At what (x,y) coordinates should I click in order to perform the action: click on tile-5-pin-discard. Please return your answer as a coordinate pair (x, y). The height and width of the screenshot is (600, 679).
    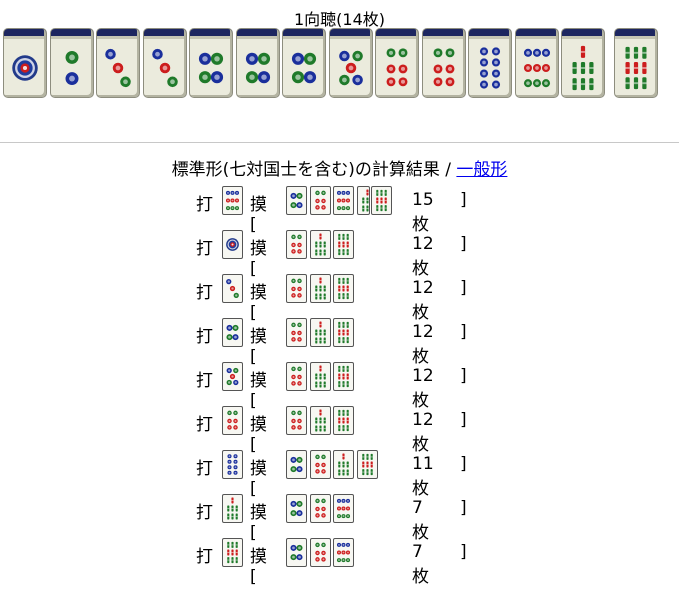
    Looking at the image, I should click on (232, 376).